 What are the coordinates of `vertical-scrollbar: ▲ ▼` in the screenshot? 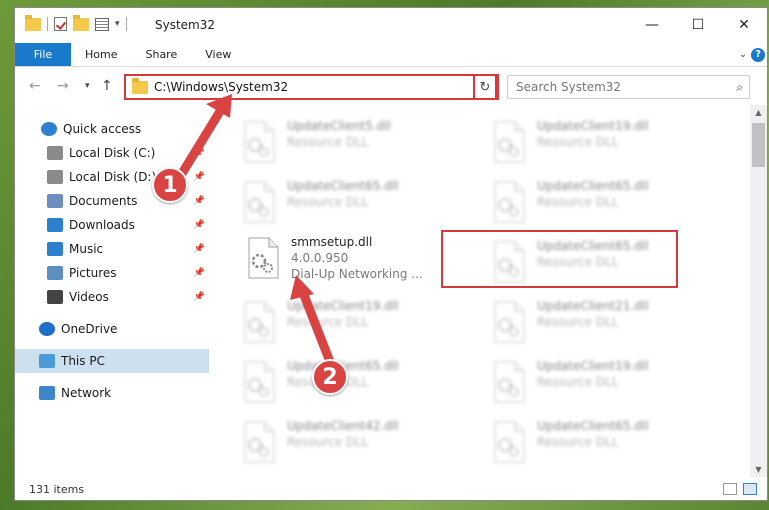 It's located at (758, 291).